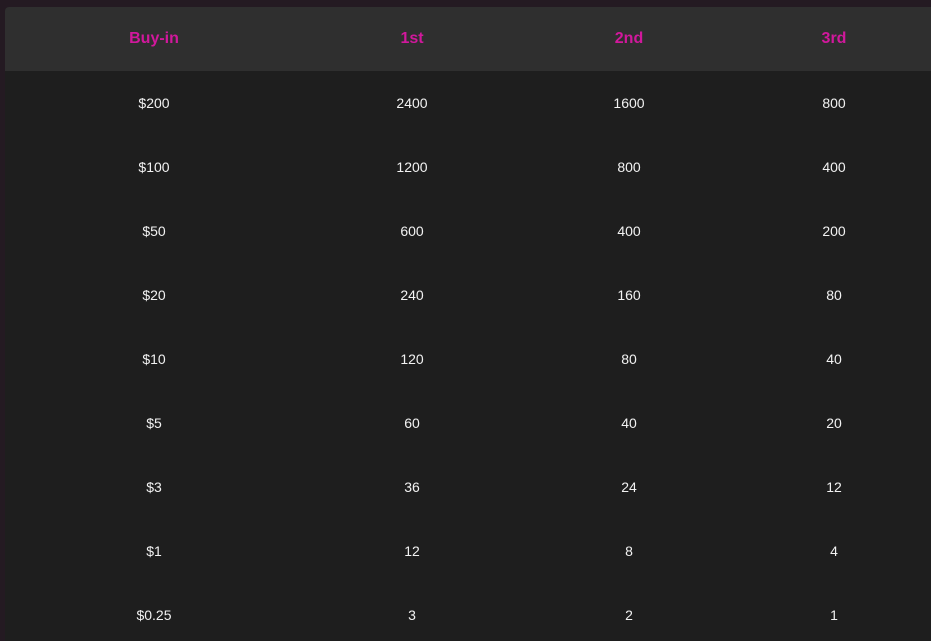  Describe the element at coordinates (629, 38) in the screenshot. I see `header-2nd: 2nd` at that location.